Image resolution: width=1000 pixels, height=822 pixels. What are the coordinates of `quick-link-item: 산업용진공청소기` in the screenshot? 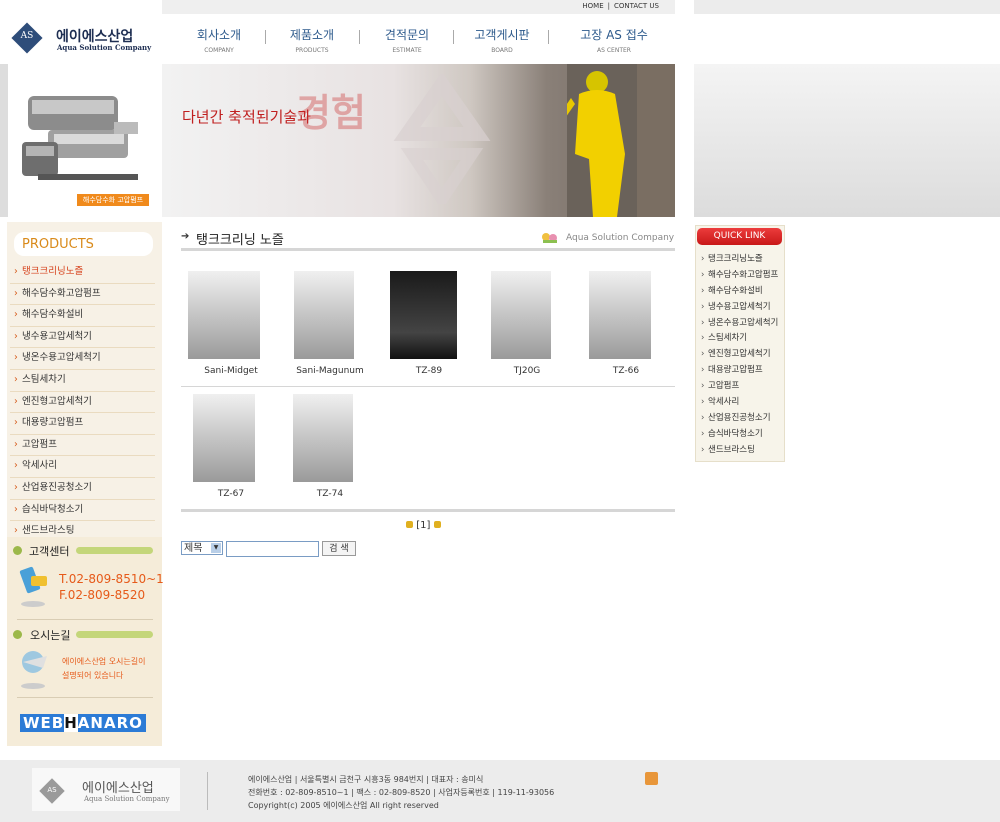 It's located at (739, 419).